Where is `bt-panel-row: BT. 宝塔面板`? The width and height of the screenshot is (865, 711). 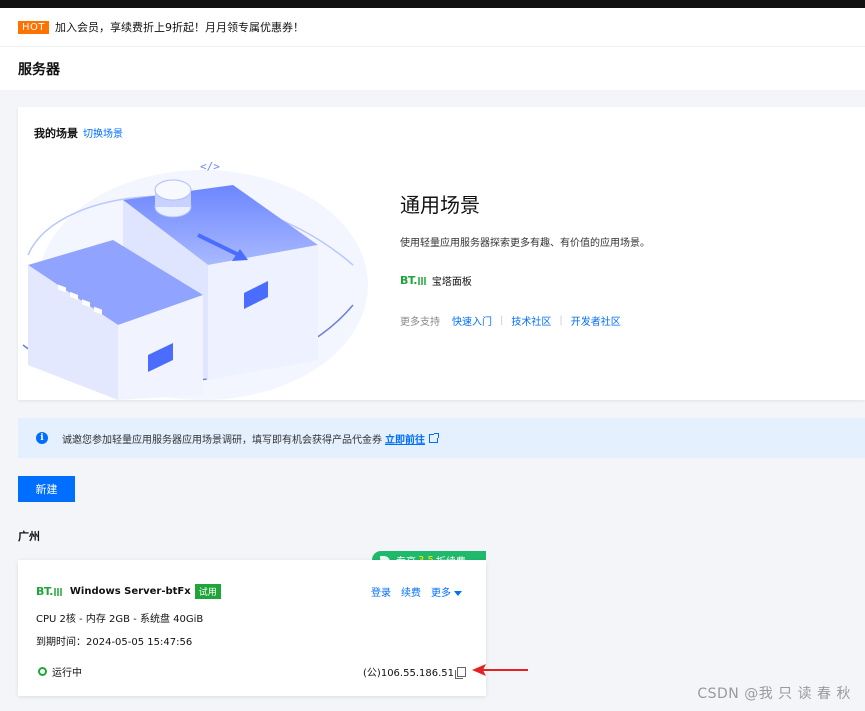
bt-panel-row: BT. 宝塔面板 is located at coordinates (436, 280).